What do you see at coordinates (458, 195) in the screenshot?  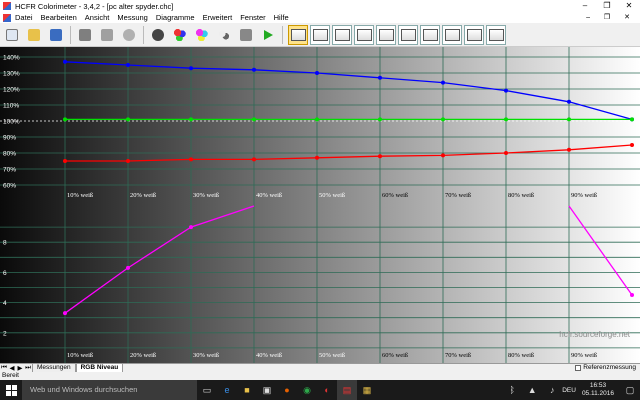 I see `x-tick-label: 70% weiß` at bounding box center [458, 195].